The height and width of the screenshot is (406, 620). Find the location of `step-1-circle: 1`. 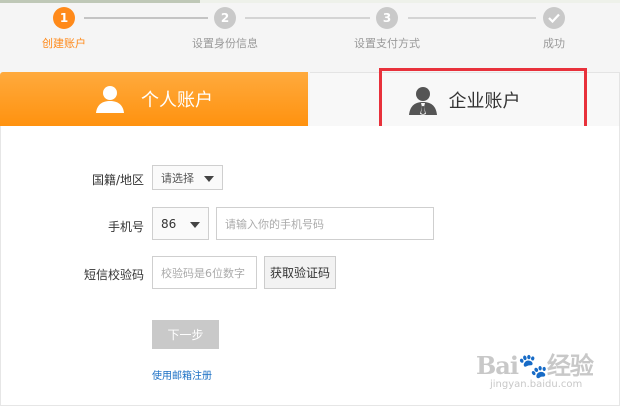

step-1-circle: 1 is located at coordinates (64, 18).